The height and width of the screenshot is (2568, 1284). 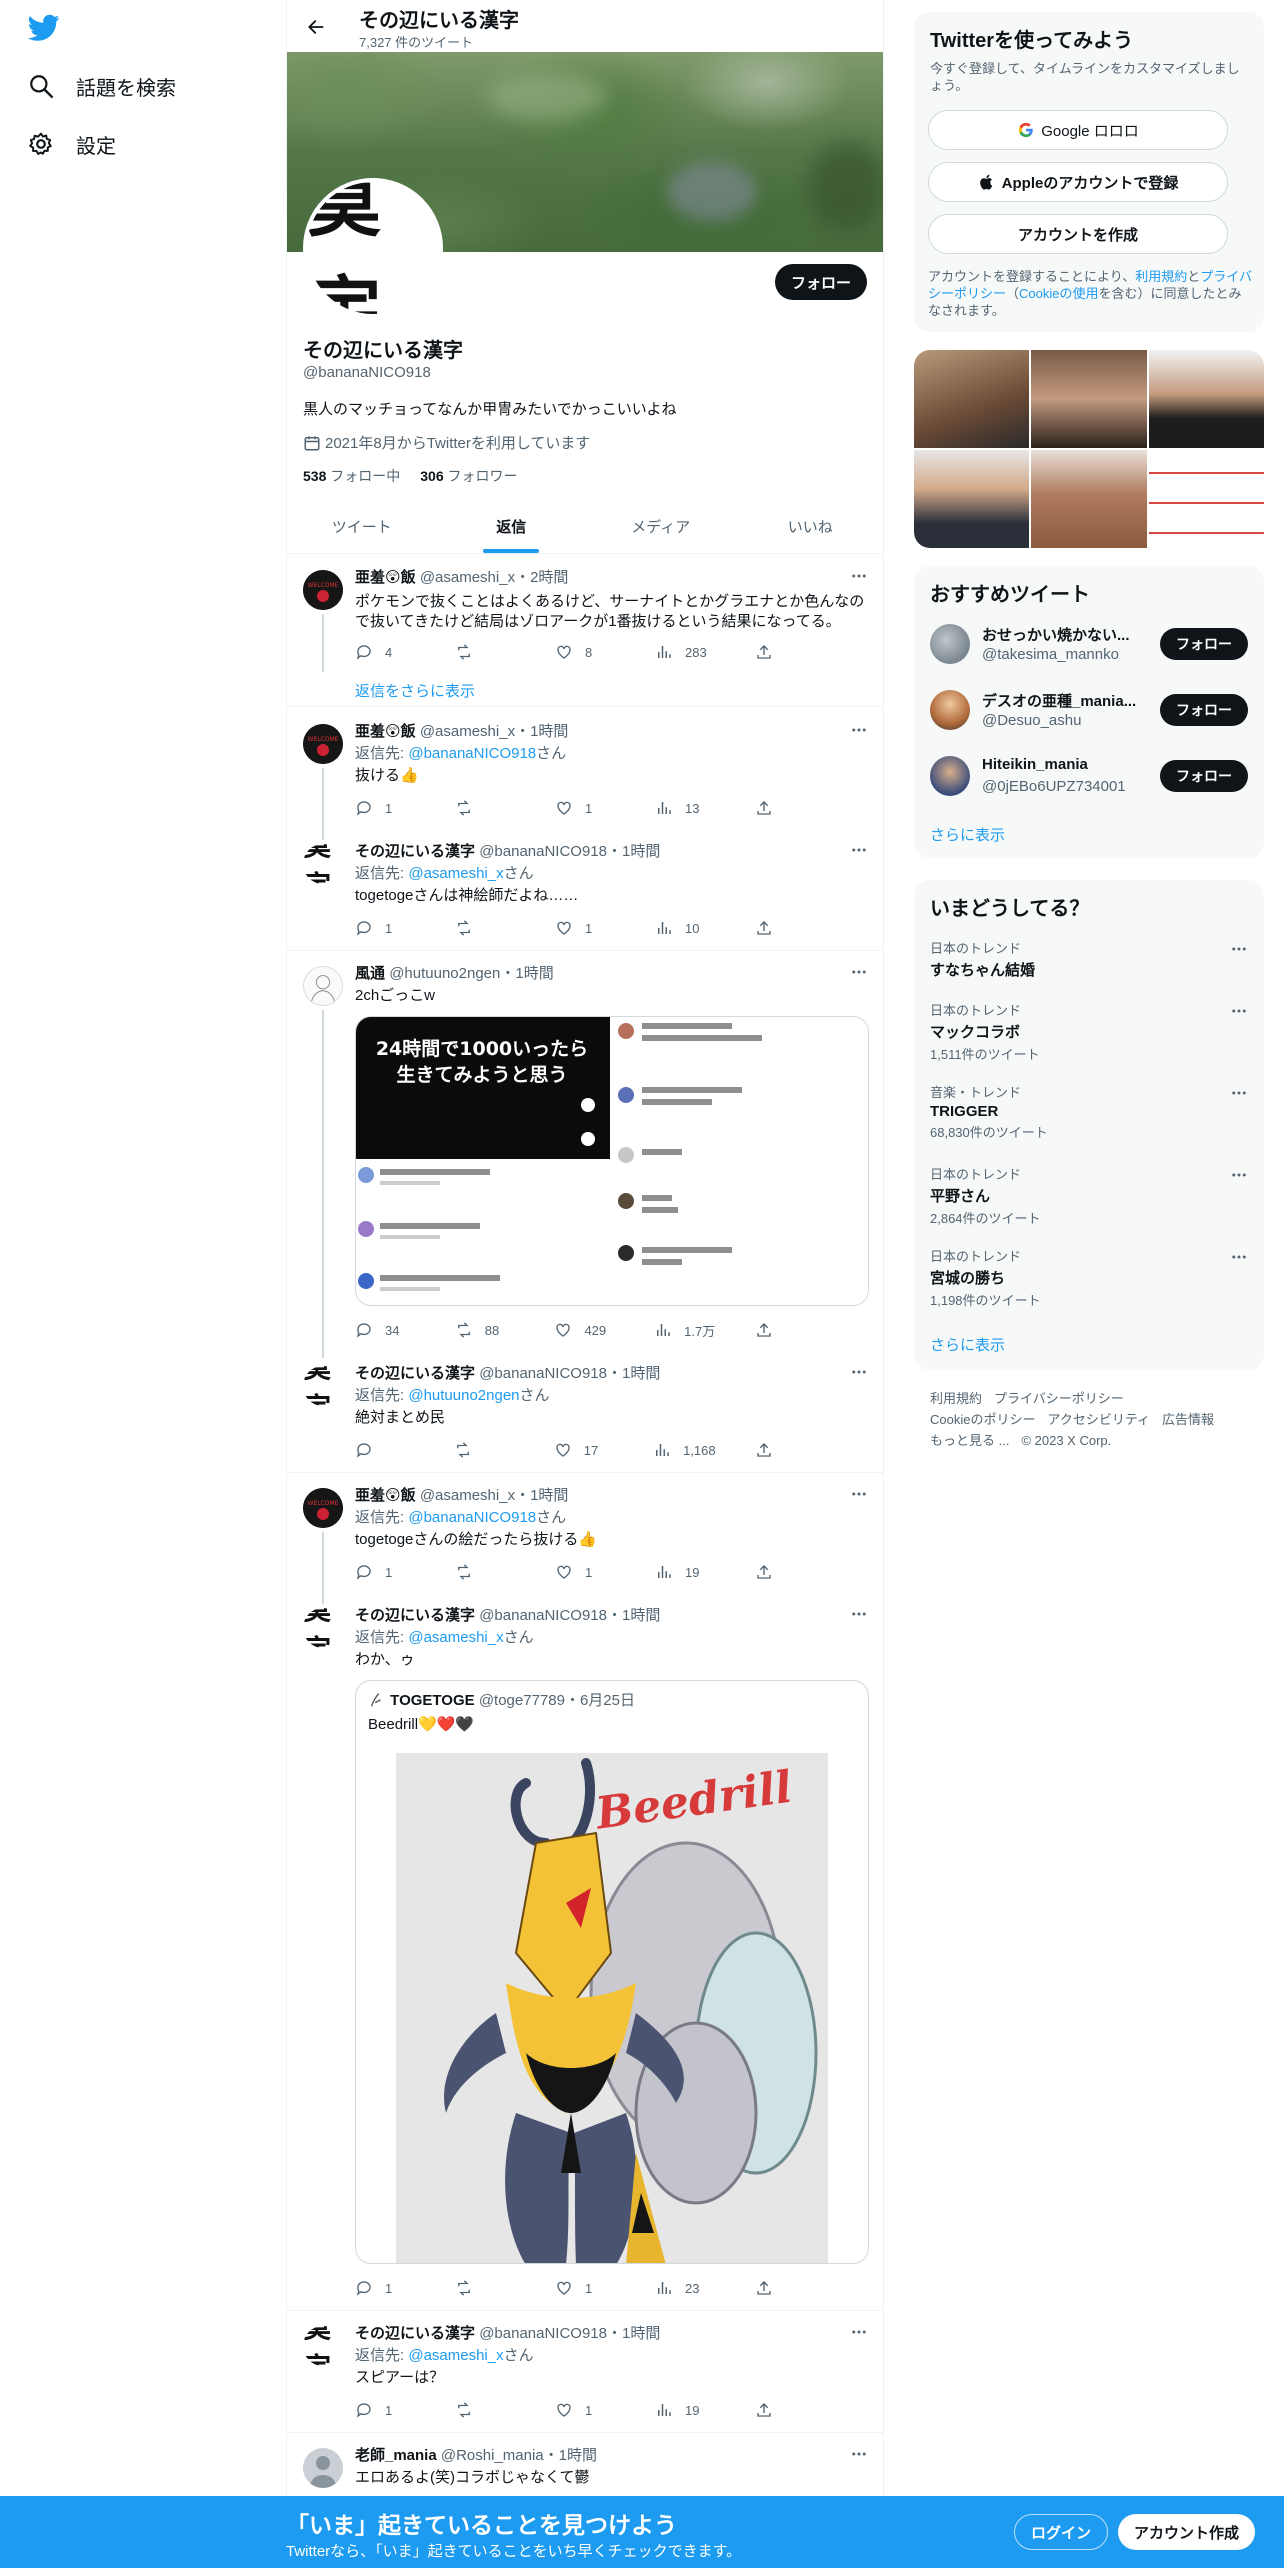 What do you see at coordinates (967, 834) in the screenshot?
I see `who-to-follow-show-more: さらに表示` at bounding box center [967, 834].